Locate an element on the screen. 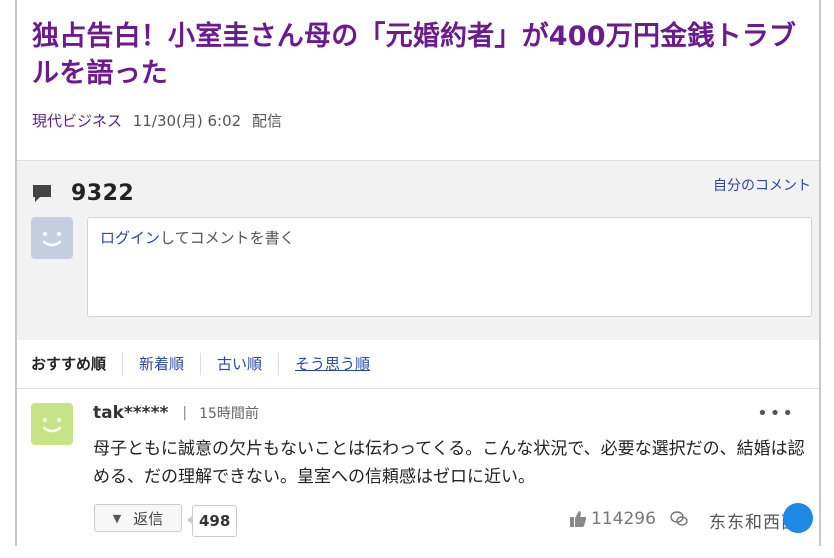 This screenshot has height=558, width=834. caret-down-icon: ▼ is located at coordinates (117, 518).